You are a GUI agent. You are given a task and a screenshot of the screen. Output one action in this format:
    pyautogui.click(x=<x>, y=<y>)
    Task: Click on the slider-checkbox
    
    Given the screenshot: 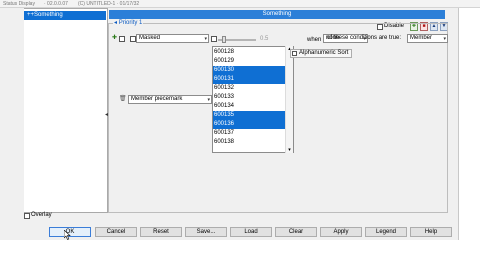 What is the action you would take?
    pyautogui.click(x=214, y=39)
    